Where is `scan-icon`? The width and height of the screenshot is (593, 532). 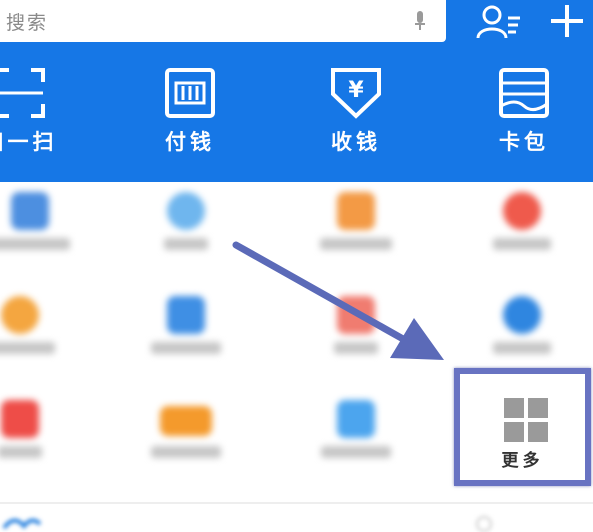 scan-icon is located at coordinates (22, 93).